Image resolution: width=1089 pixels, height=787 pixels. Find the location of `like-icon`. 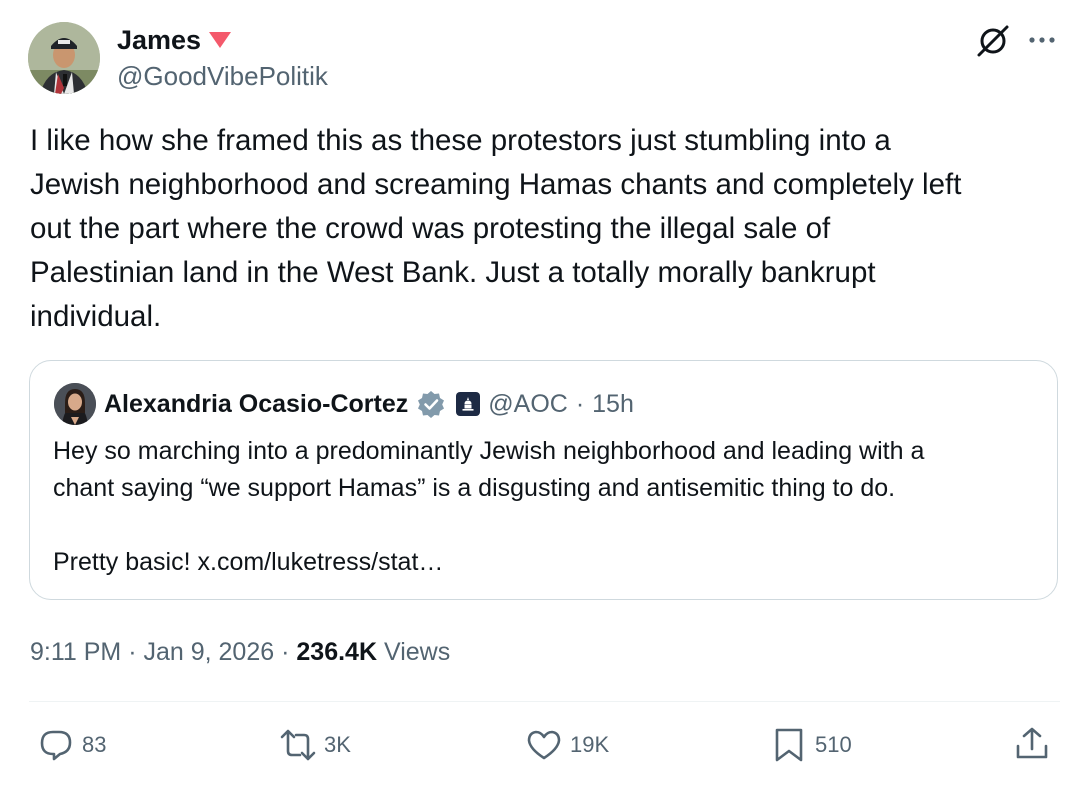

like-icon is located at coordinates (544, 745).